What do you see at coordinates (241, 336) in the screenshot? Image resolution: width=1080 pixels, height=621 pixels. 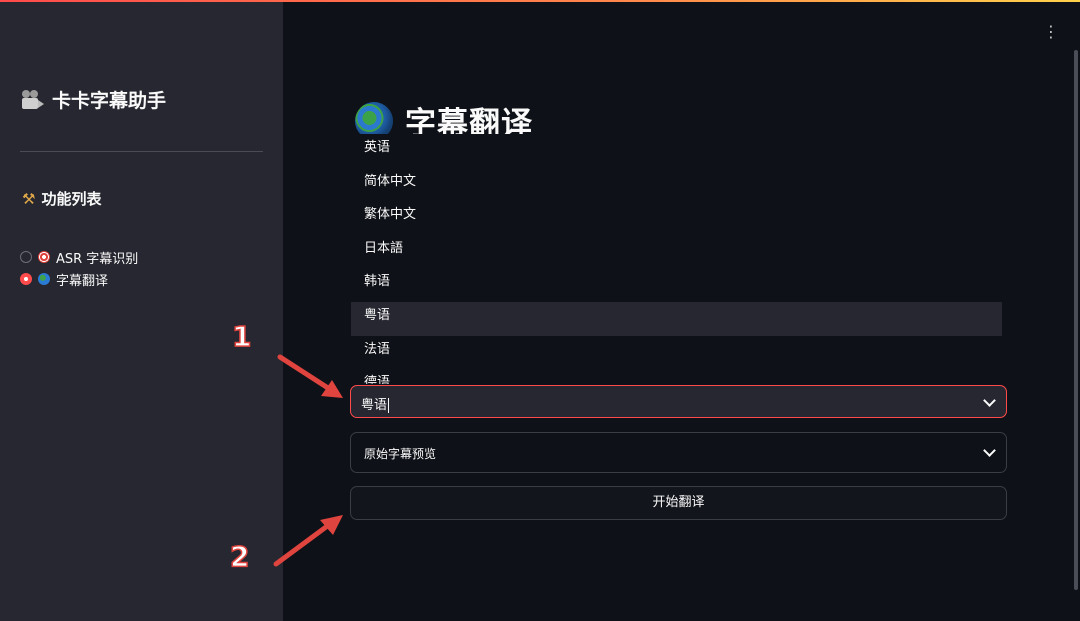 I see `annotation-step-1: 1` at bounding box center [241, 336].